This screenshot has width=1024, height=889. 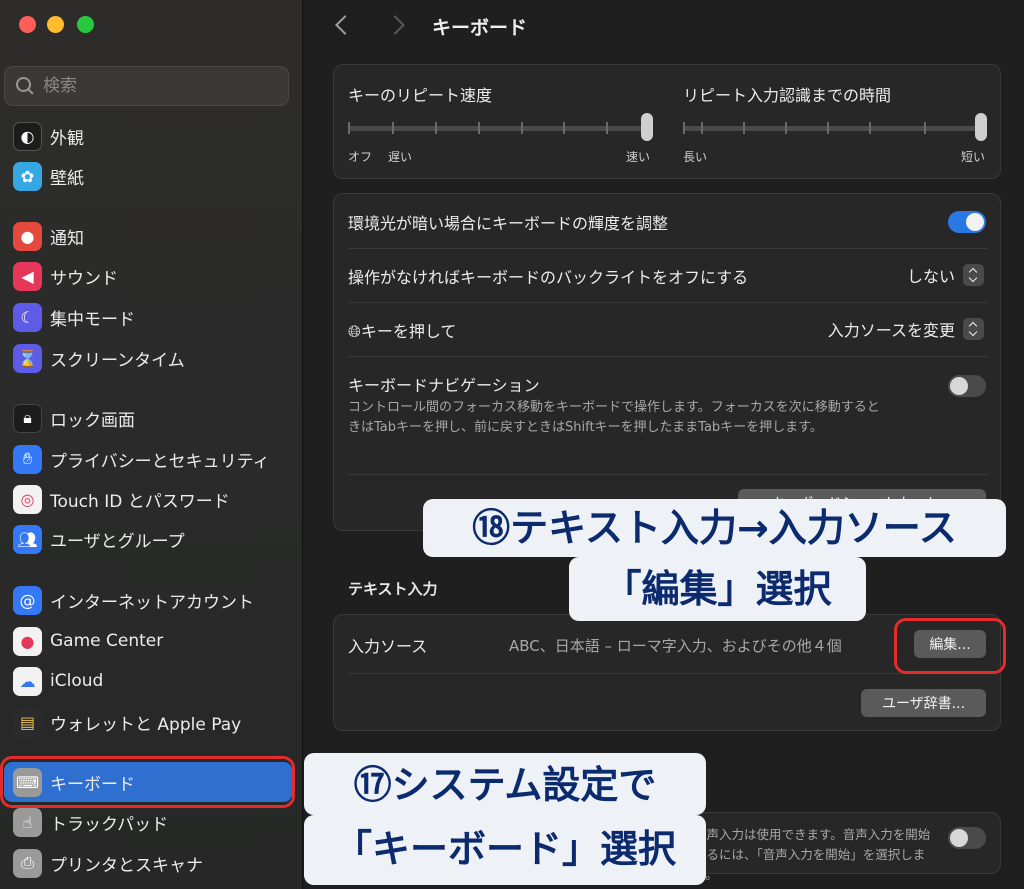 I want to click on repeat-rate-max-label: 速い, so click(x=638, y=157).